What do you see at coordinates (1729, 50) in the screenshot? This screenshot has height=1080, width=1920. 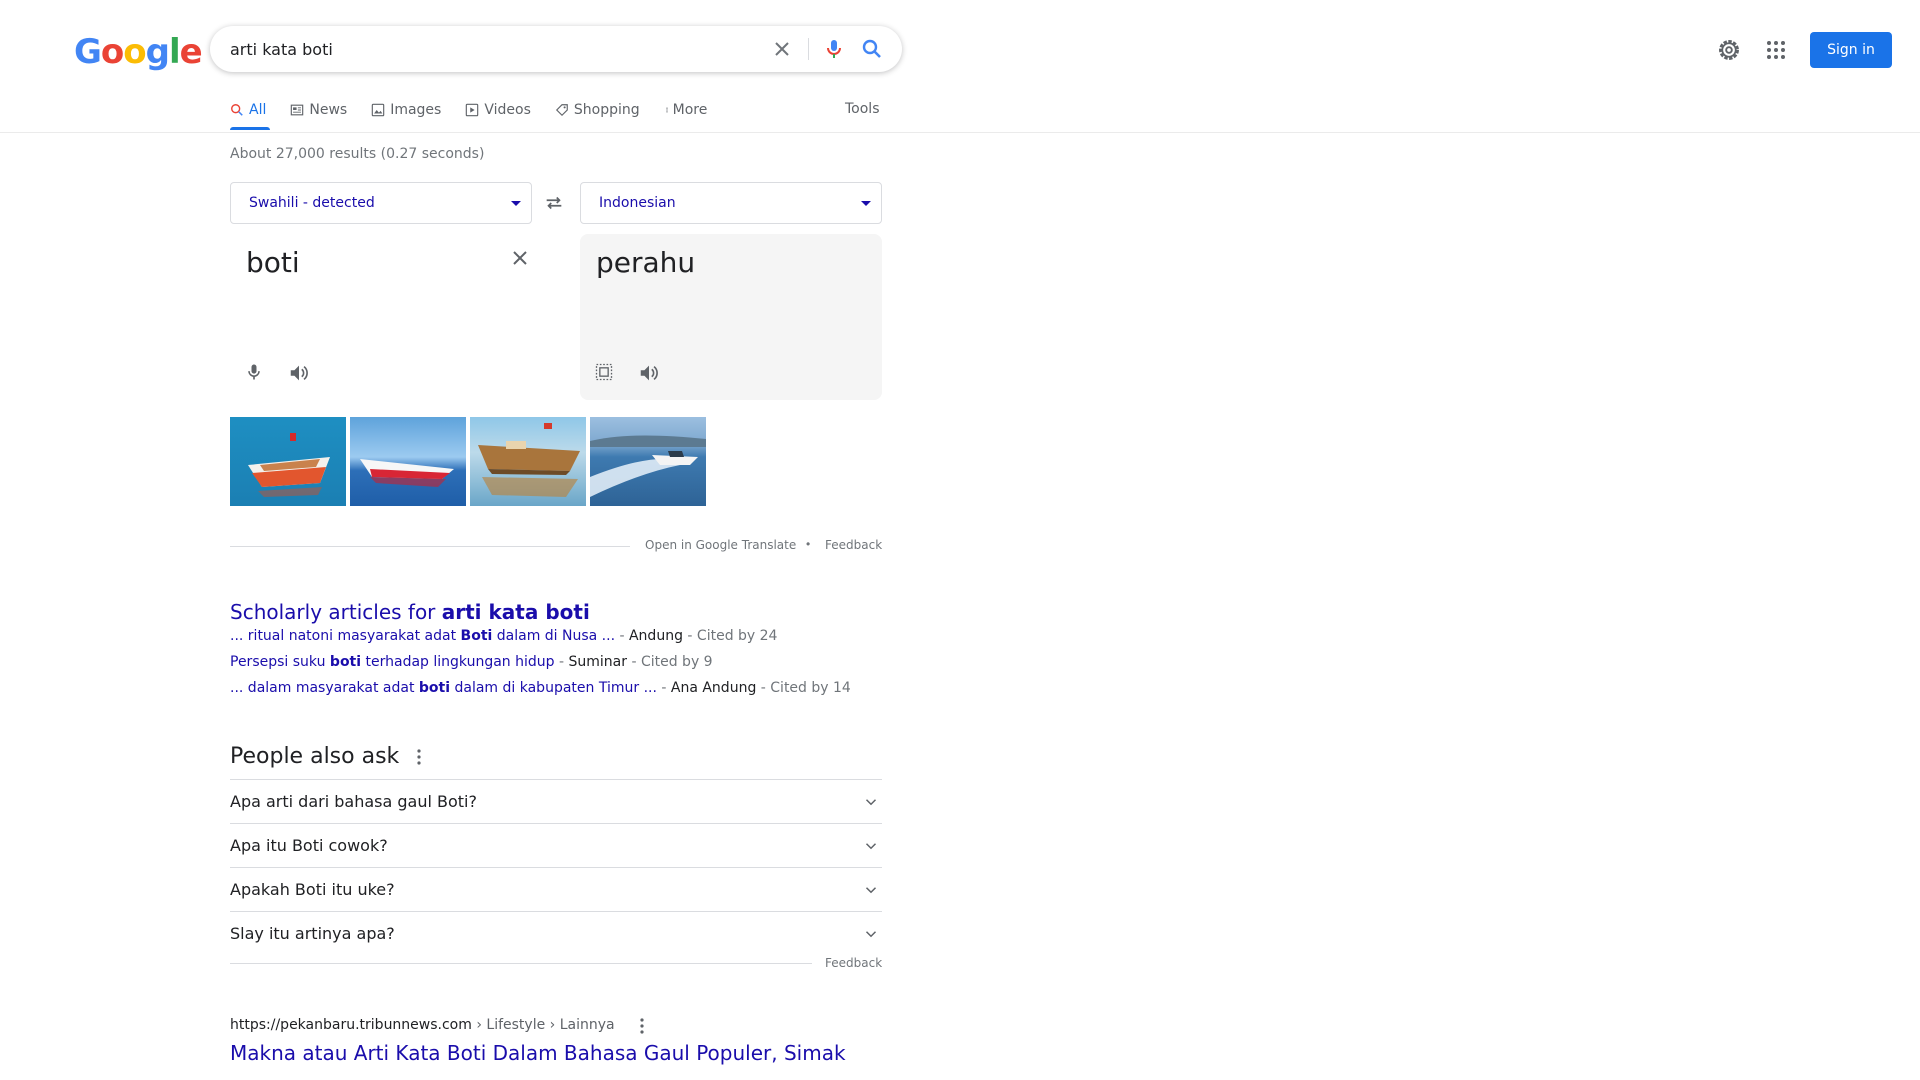 I see `gear-icon` at bounding box center [1729, 50].